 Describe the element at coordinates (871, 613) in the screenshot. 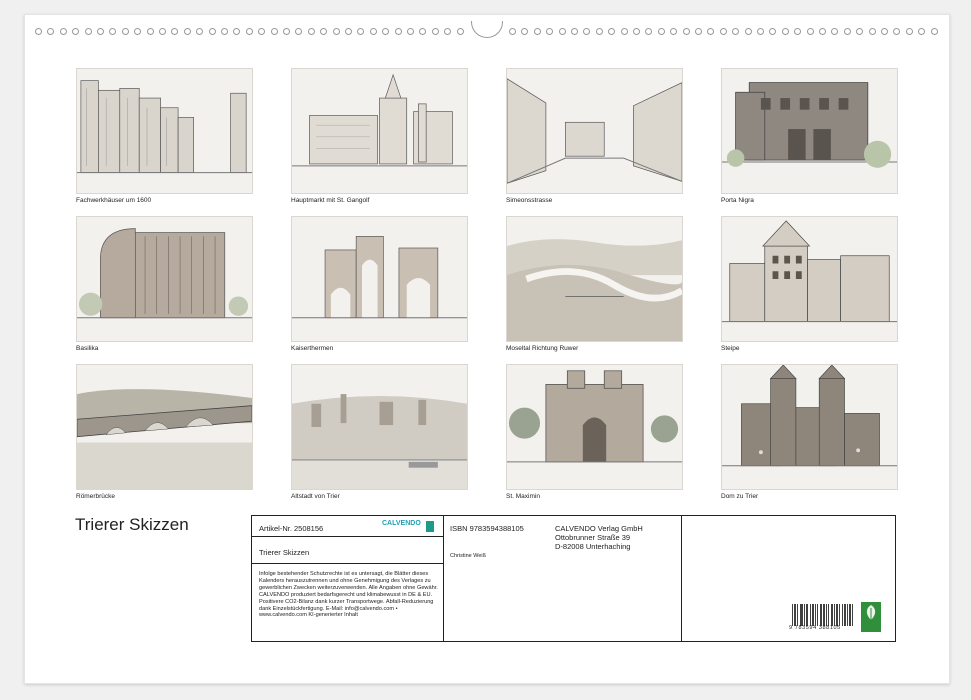

I see `tree-icon` at that location.